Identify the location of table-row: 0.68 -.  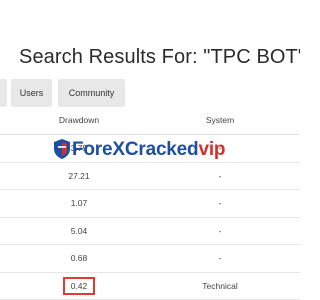
(150, 259).